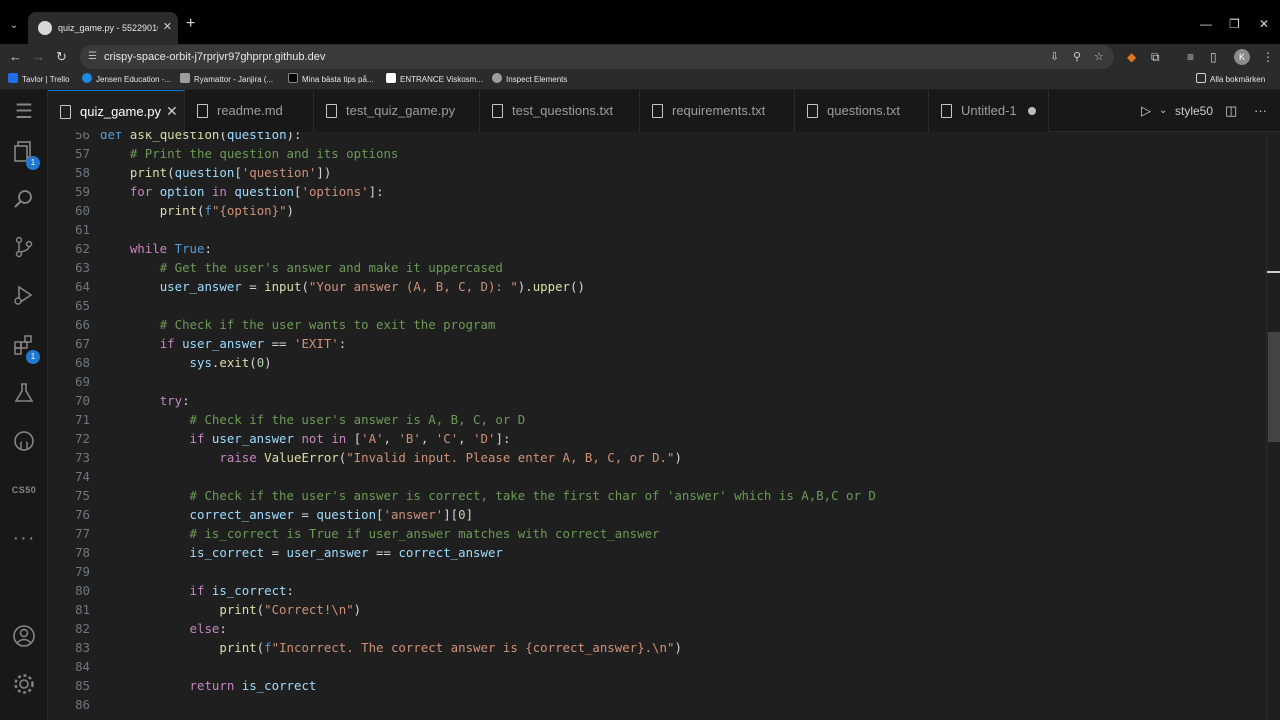 The image size is (1280, 720). I want to click on browser-menu-icon: ⋮, so click(1268, 57).